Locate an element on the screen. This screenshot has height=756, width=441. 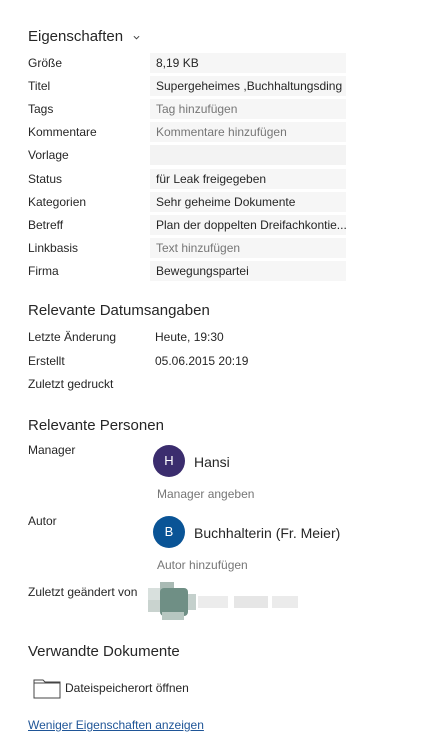
date-value: 05.06.2015 20:19 is located at coordinates (202, 361).